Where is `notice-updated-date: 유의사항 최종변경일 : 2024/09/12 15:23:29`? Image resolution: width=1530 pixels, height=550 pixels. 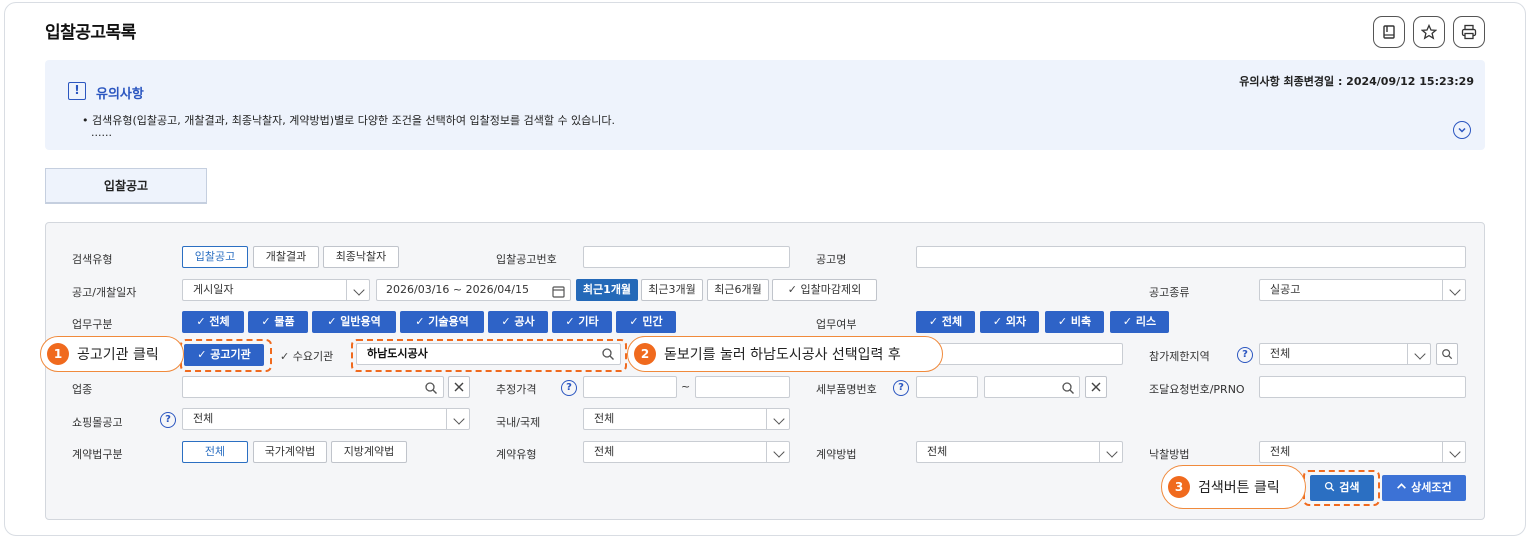
notice-updated-date: 유의사항 최종변경일 : 2024/09/12 15:23:29 is located at coordinates (1356, 81).